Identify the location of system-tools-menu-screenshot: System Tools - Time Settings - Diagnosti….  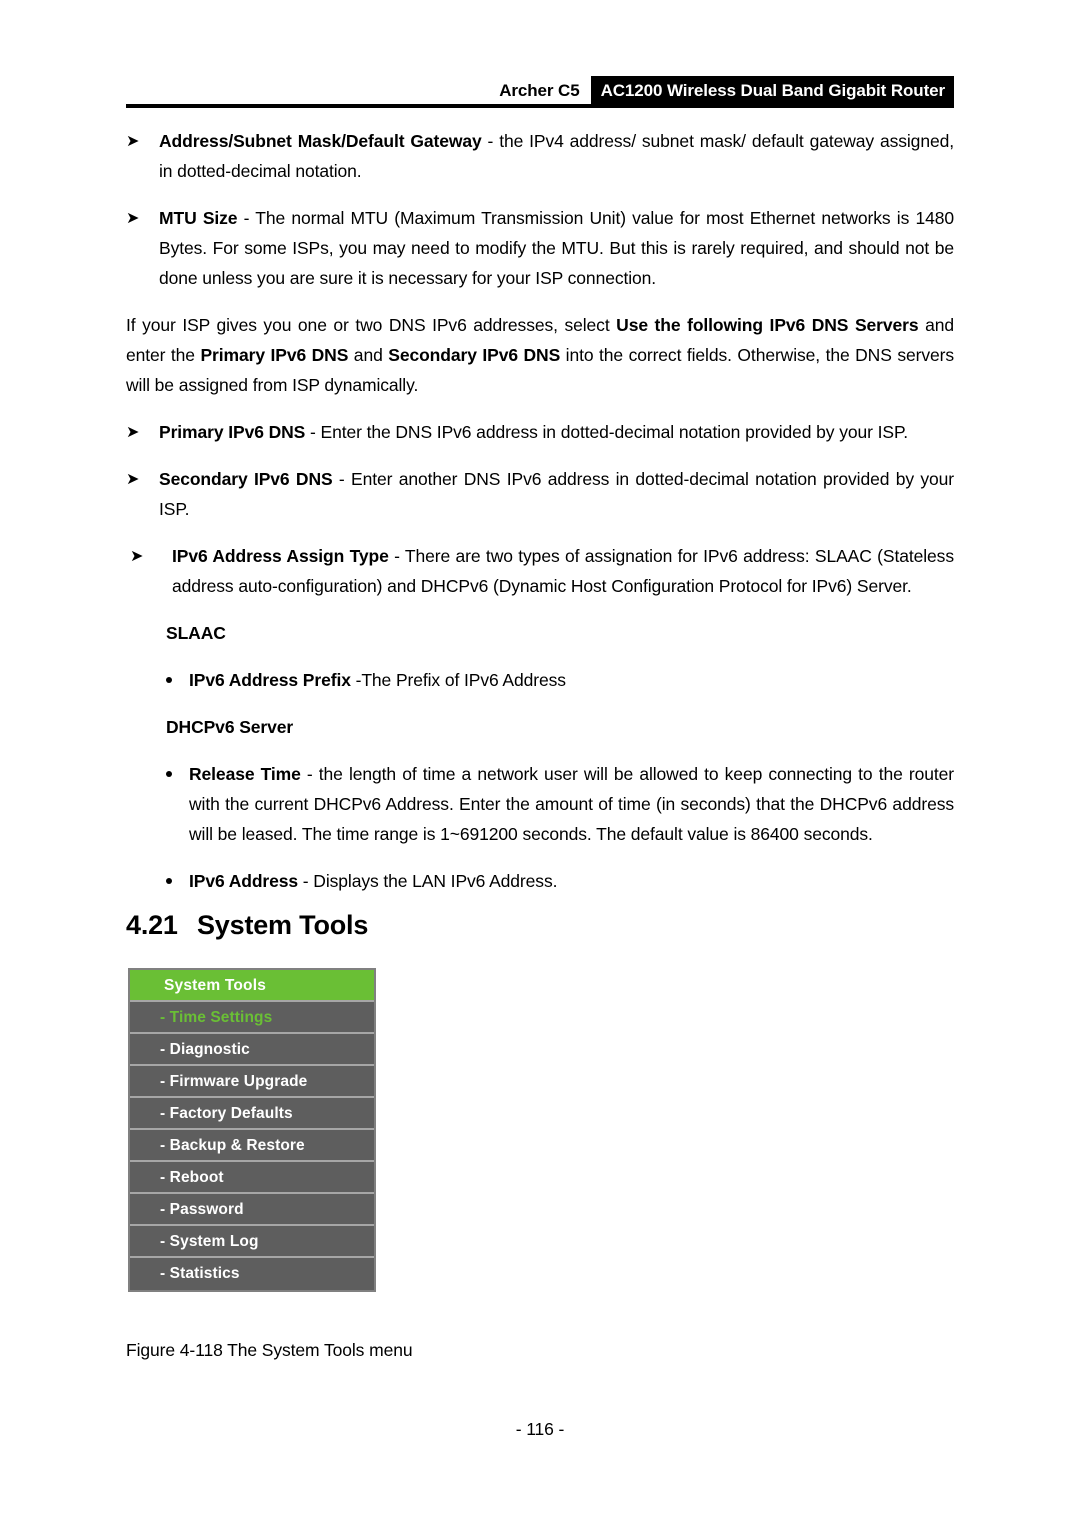
(252, 1130).